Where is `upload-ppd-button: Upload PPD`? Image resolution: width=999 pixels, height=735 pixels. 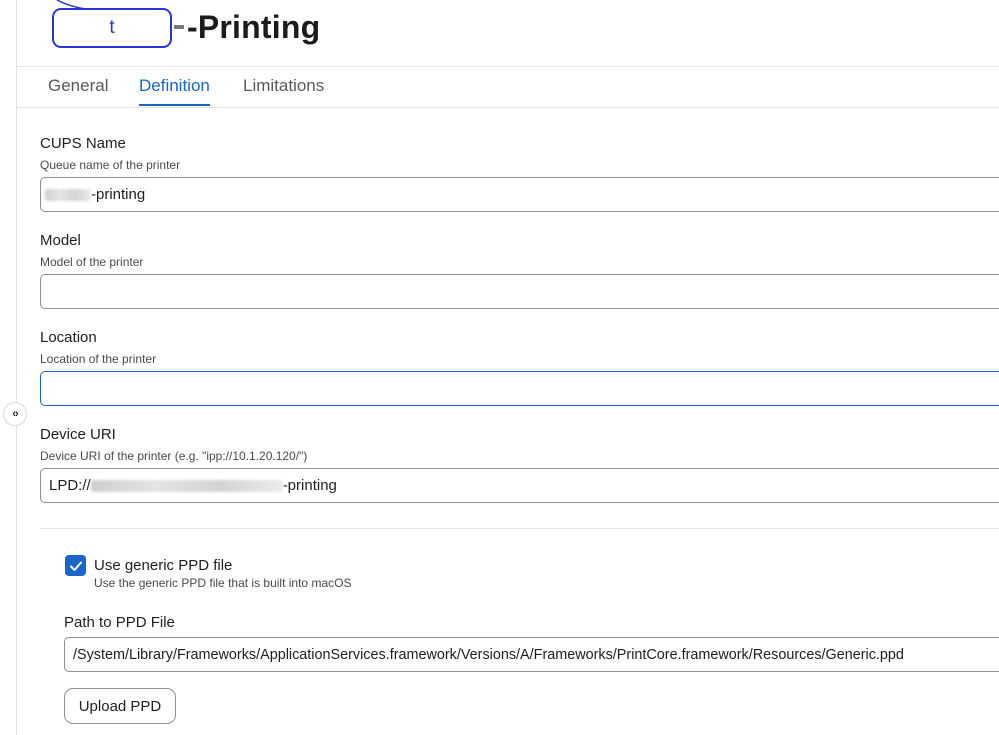 upload-ppd-button: Upload PPD is located at coordinates (120, 706).